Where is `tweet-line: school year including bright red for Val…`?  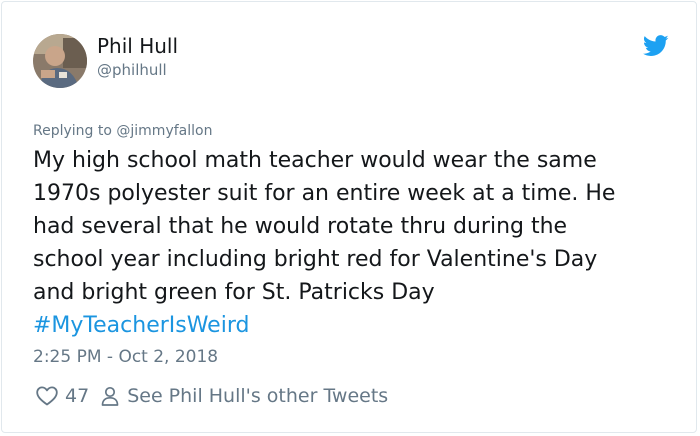
tweet-line: school year including bright red for Val… is located at coordinates (315, 259).